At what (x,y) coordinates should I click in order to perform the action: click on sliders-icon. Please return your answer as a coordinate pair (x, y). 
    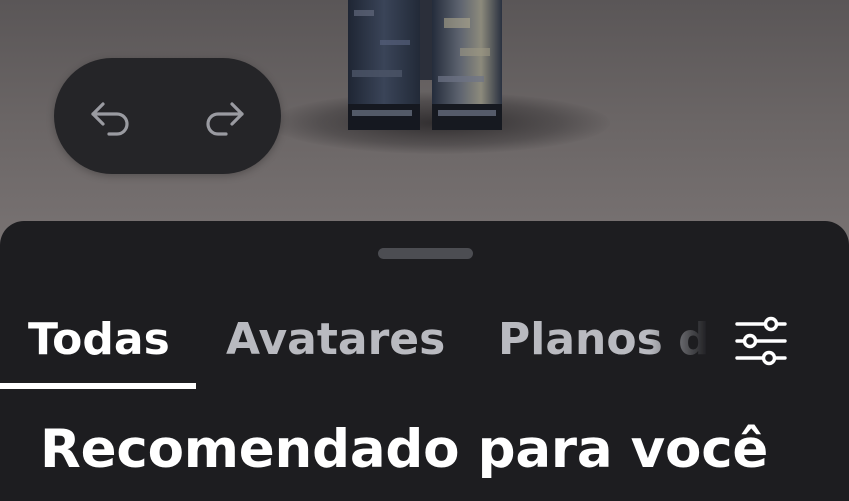
    Looking at the image, I should click on (761, 341).